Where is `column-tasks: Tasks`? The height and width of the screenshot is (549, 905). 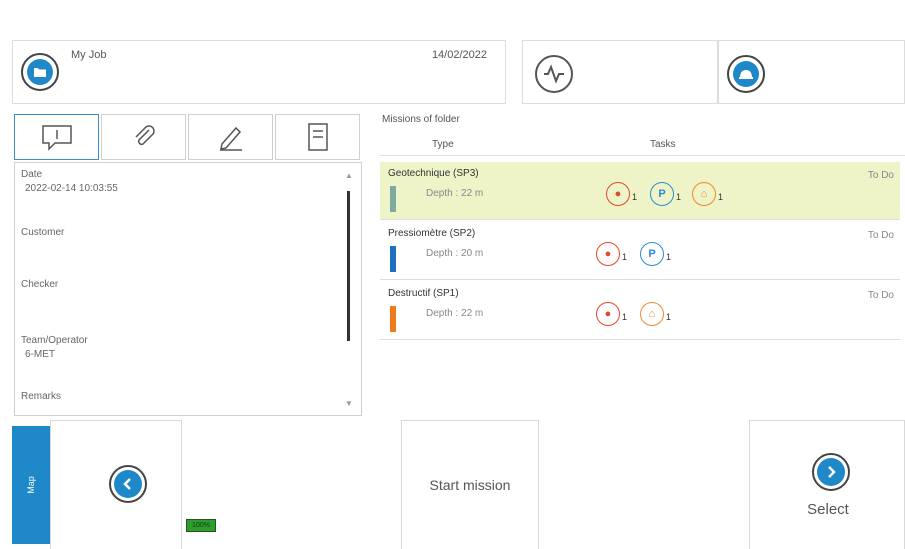 column-tasks: Tasks is located at coordinates (663, 144).